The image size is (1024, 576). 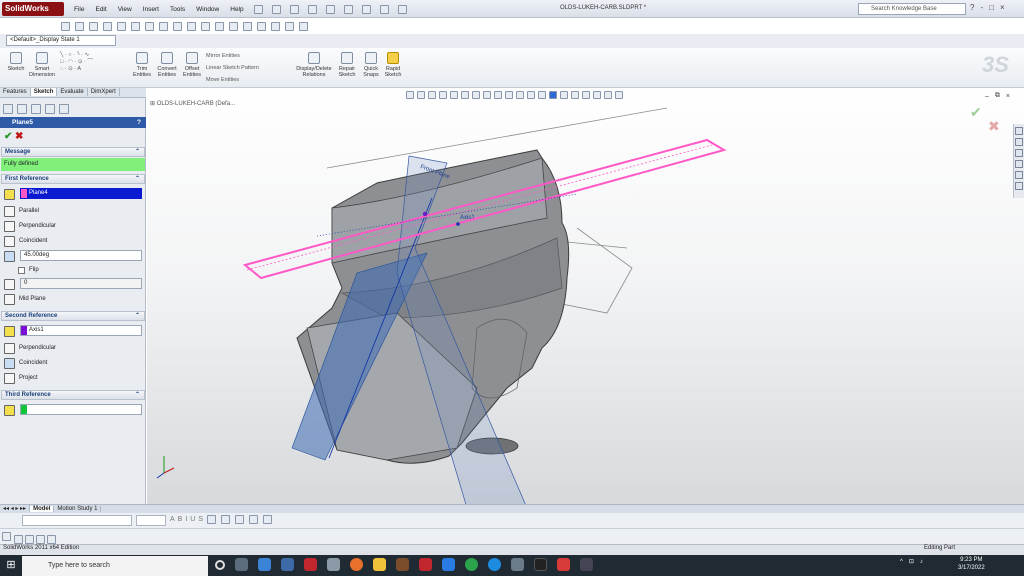 I want to click on flip-checkbox: Flip, so click(x=28, y=270).